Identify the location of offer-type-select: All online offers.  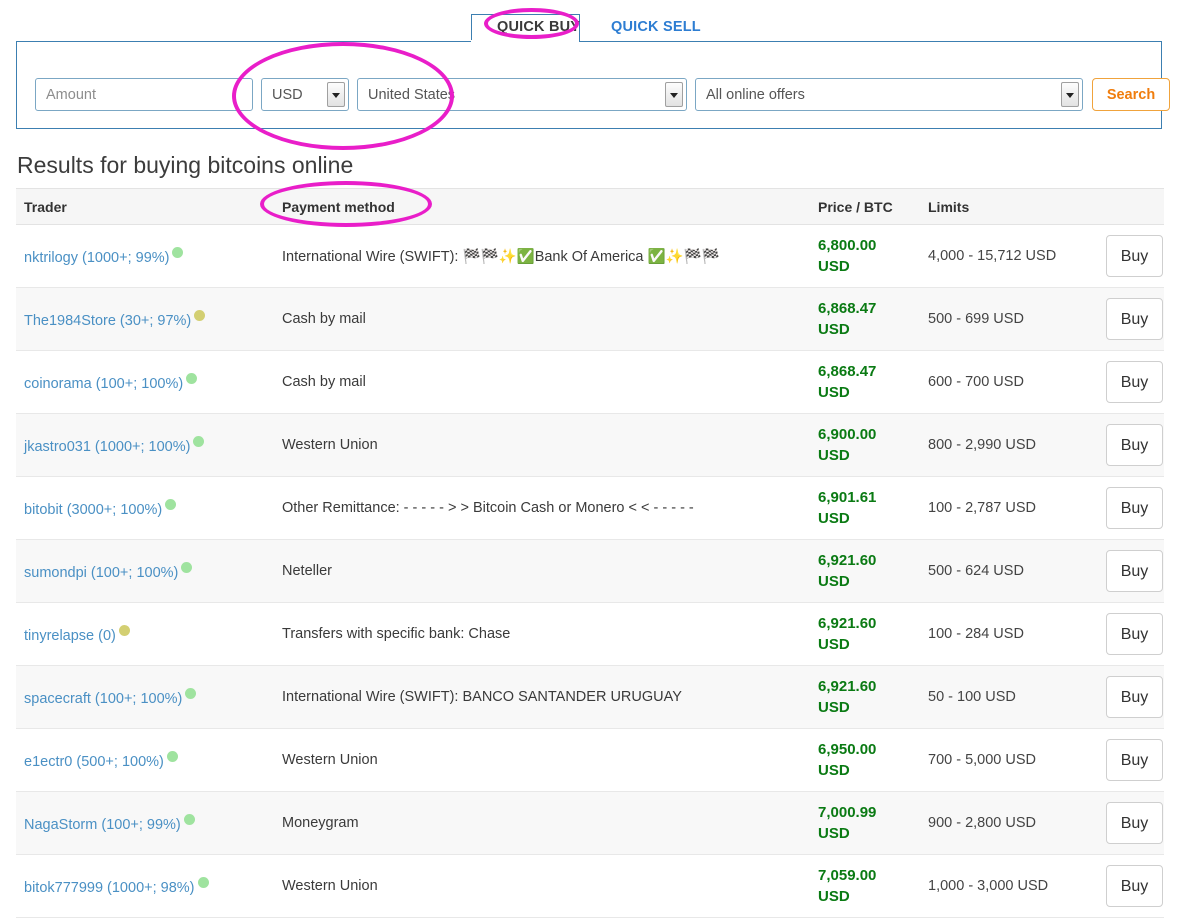
(889, 94).